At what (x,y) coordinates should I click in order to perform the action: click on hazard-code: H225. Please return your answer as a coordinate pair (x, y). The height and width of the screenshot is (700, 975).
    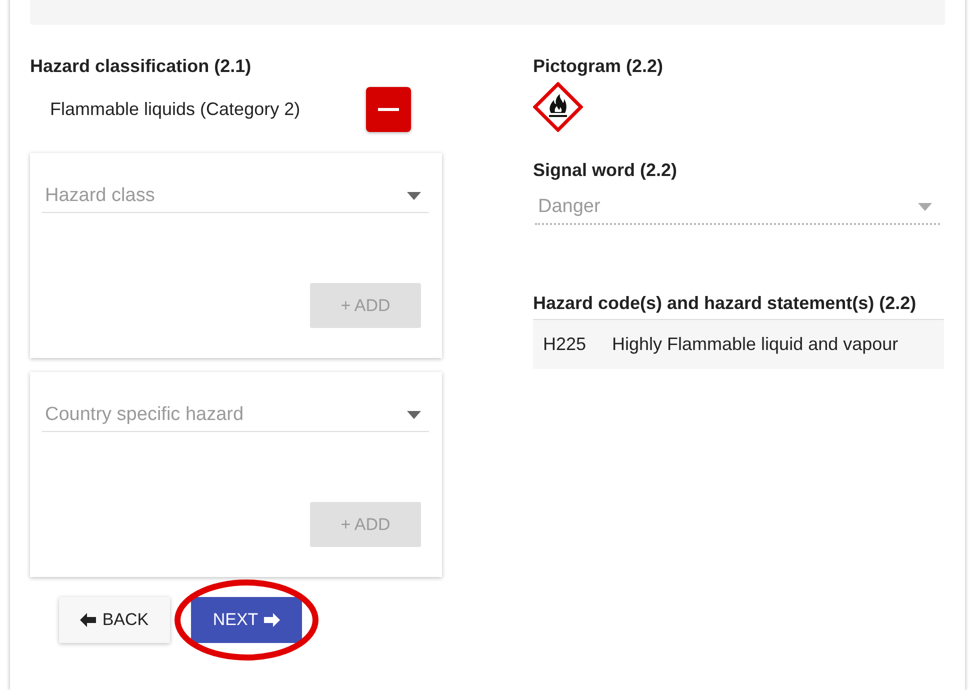
    Looking at the image, I should click on (567, 344).